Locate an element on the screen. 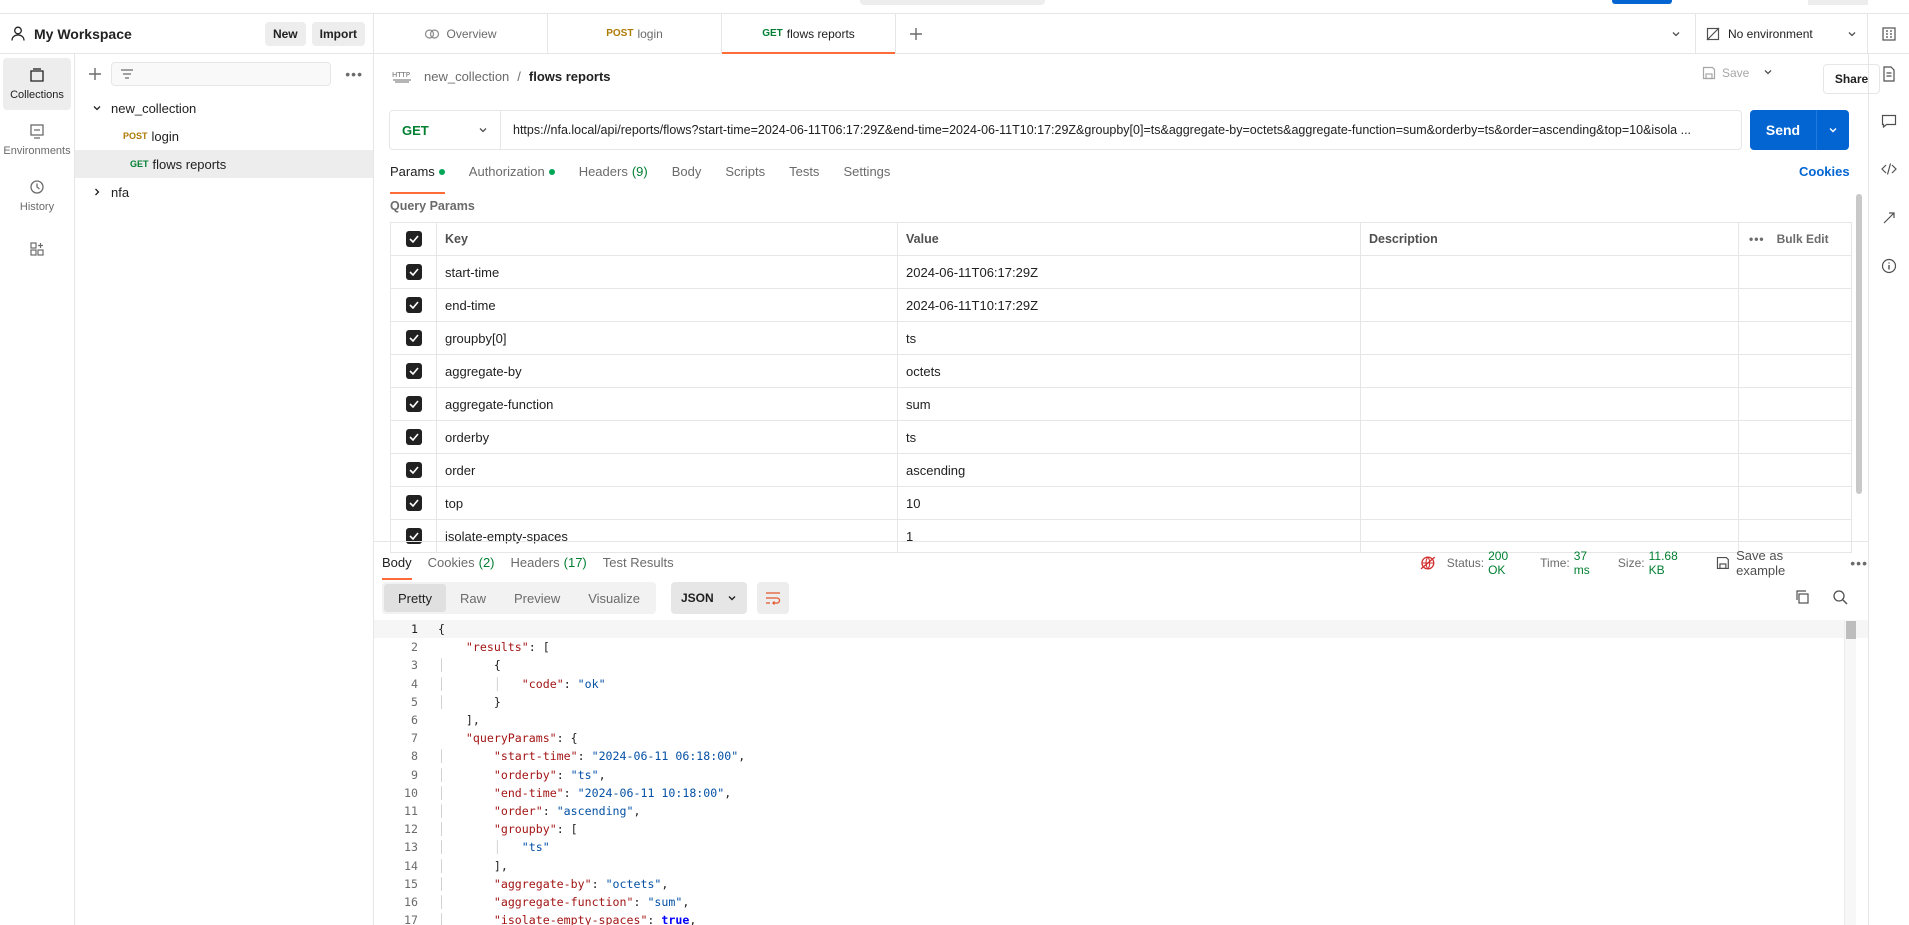 This screenshot has width=1909, height=925. send-label: Send is located at coordinates (1783, 130).